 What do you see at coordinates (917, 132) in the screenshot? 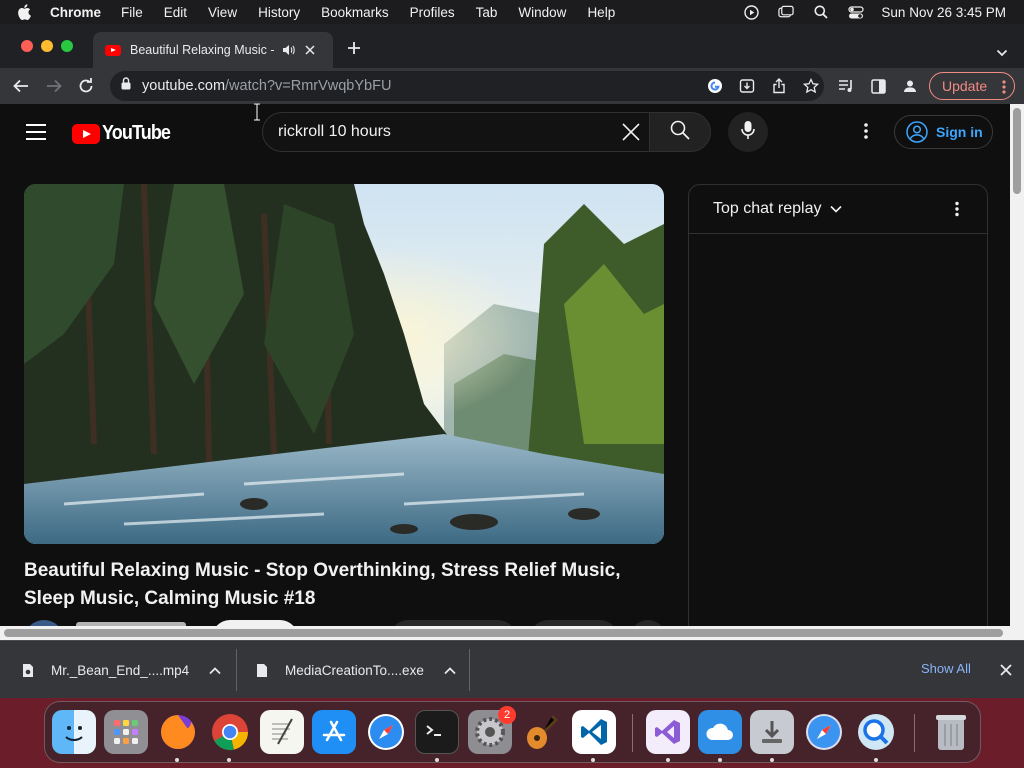
I see `account-circle-icon` at bounding box center [917, 132].